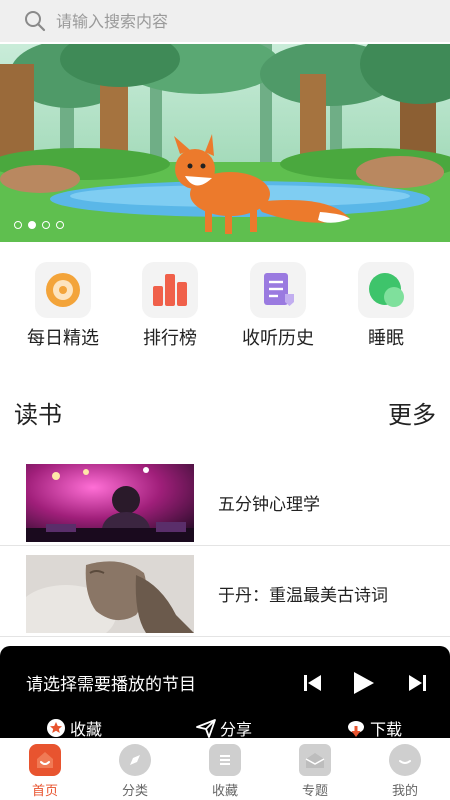 This screenshot has height=800, width=450. I want to click on previous-icon, so click(312, 683).